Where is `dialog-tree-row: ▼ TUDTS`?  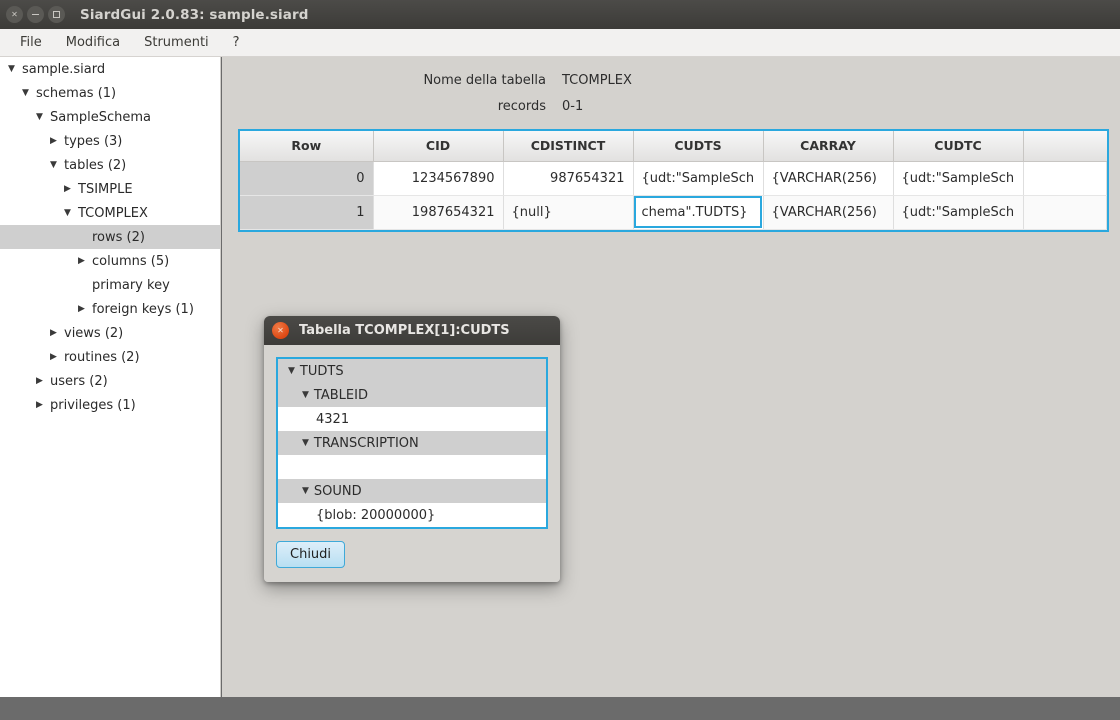 dialog-tree-row: ▼ TUDTS is located at coordinates (412, 371).